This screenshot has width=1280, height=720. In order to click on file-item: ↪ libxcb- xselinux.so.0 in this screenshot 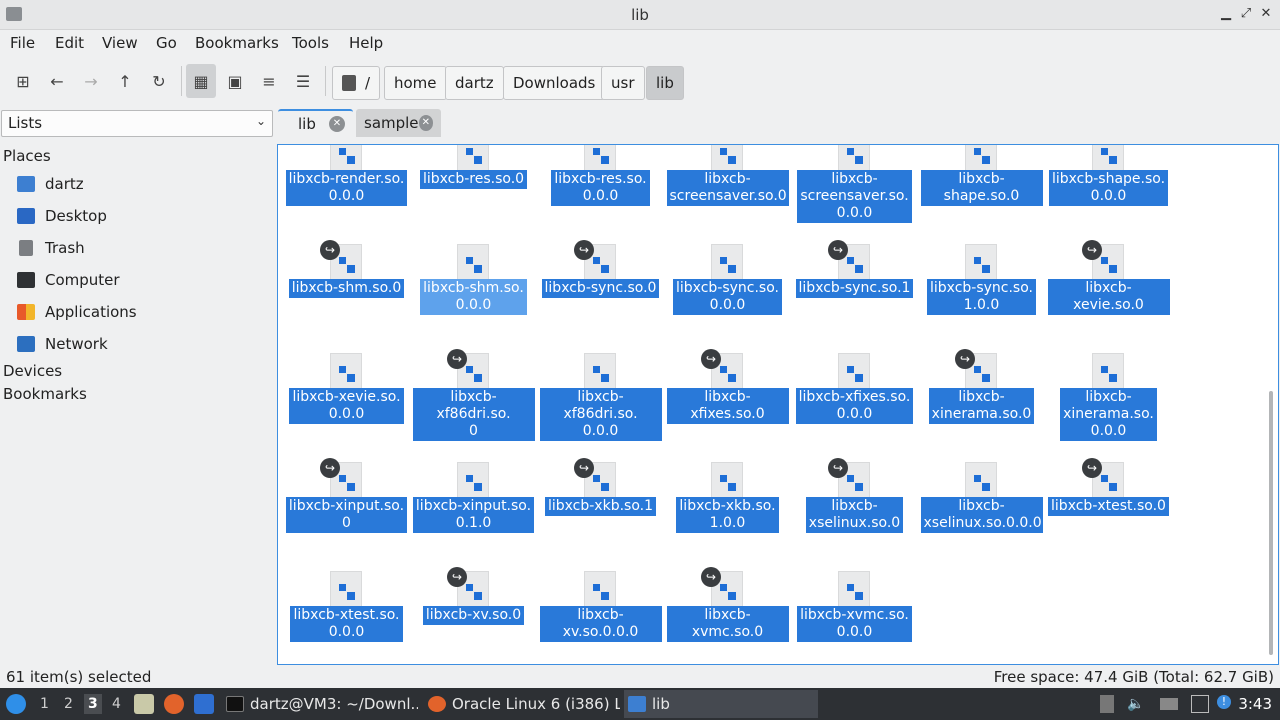, I will do `click(854, 466)`.